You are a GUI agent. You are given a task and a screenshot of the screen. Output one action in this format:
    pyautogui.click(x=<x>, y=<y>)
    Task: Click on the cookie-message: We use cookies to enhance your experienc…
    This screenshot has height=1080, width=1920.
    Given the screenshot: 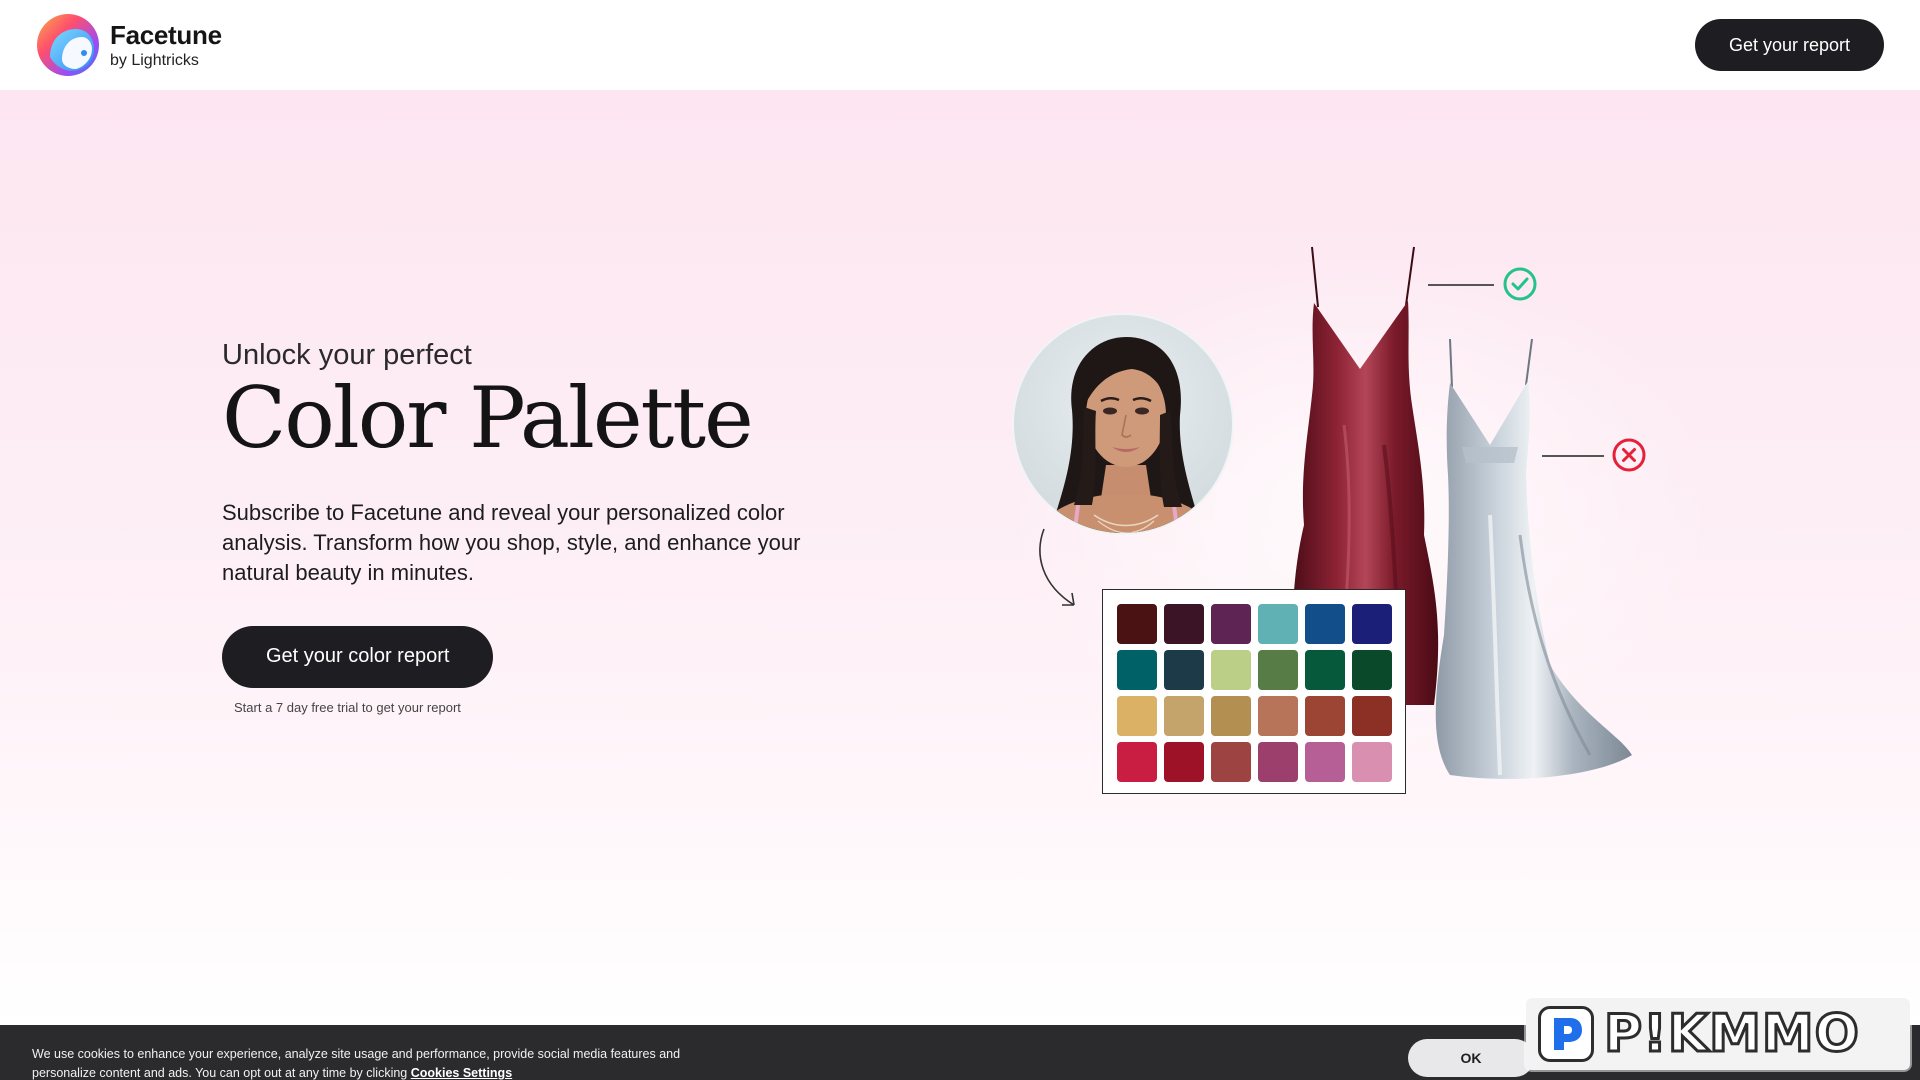 What is the action you would take?
    pyautogui.click(x=356, y=1063)
    